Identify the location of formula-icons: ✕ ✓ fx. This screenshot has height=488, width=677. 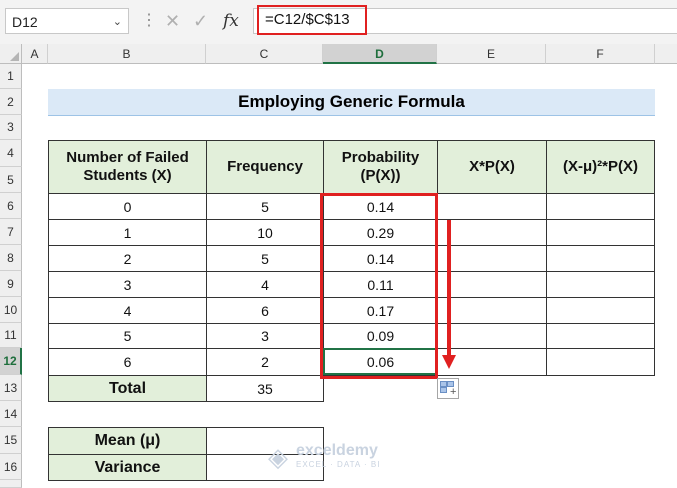
(203, 21).